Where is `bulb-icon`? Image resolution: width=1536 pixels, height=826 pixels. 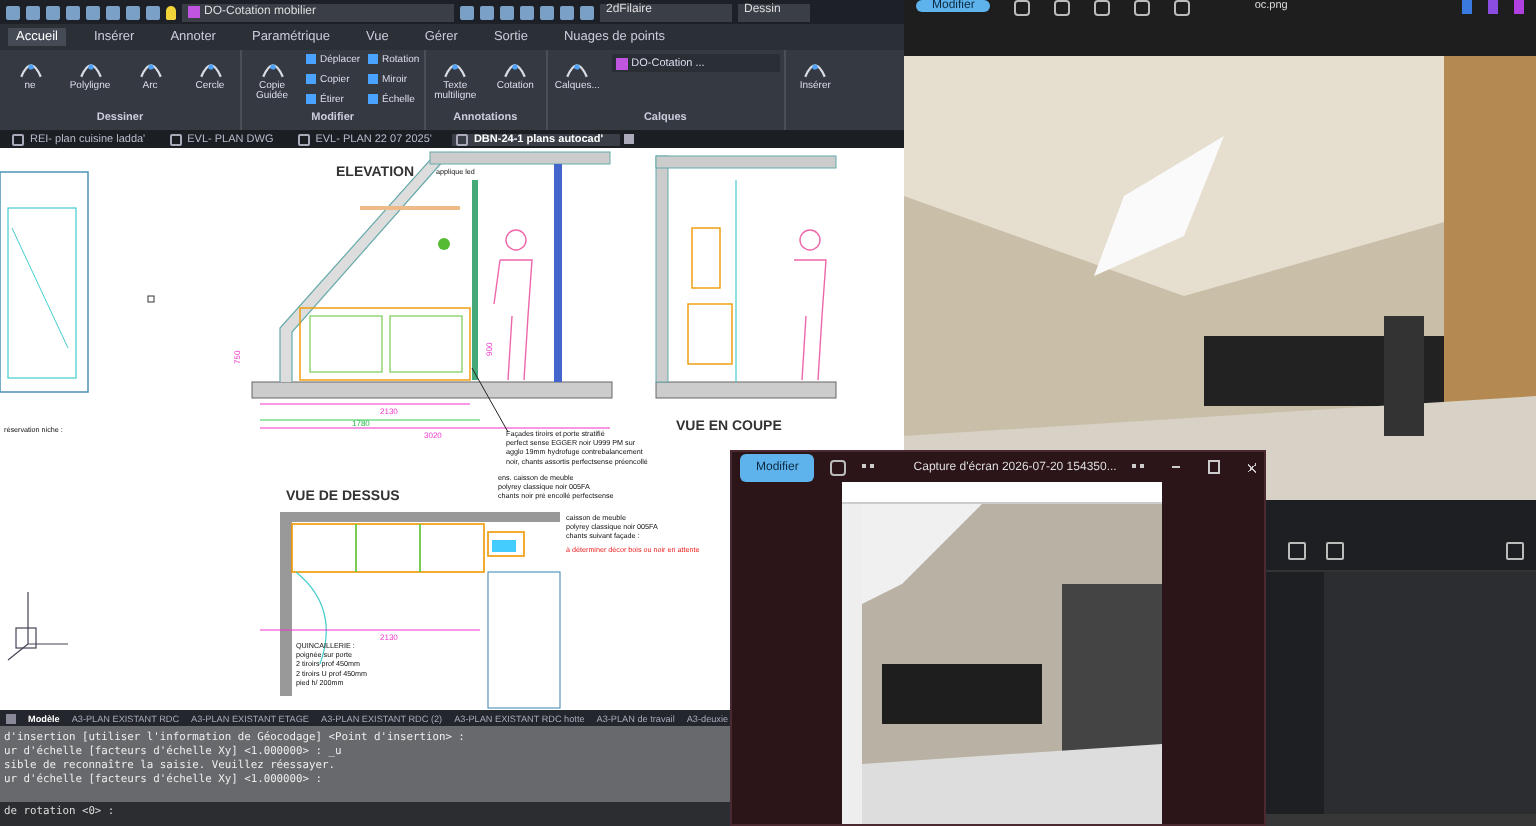
bulb-icon is located at coordinates (171, 12).